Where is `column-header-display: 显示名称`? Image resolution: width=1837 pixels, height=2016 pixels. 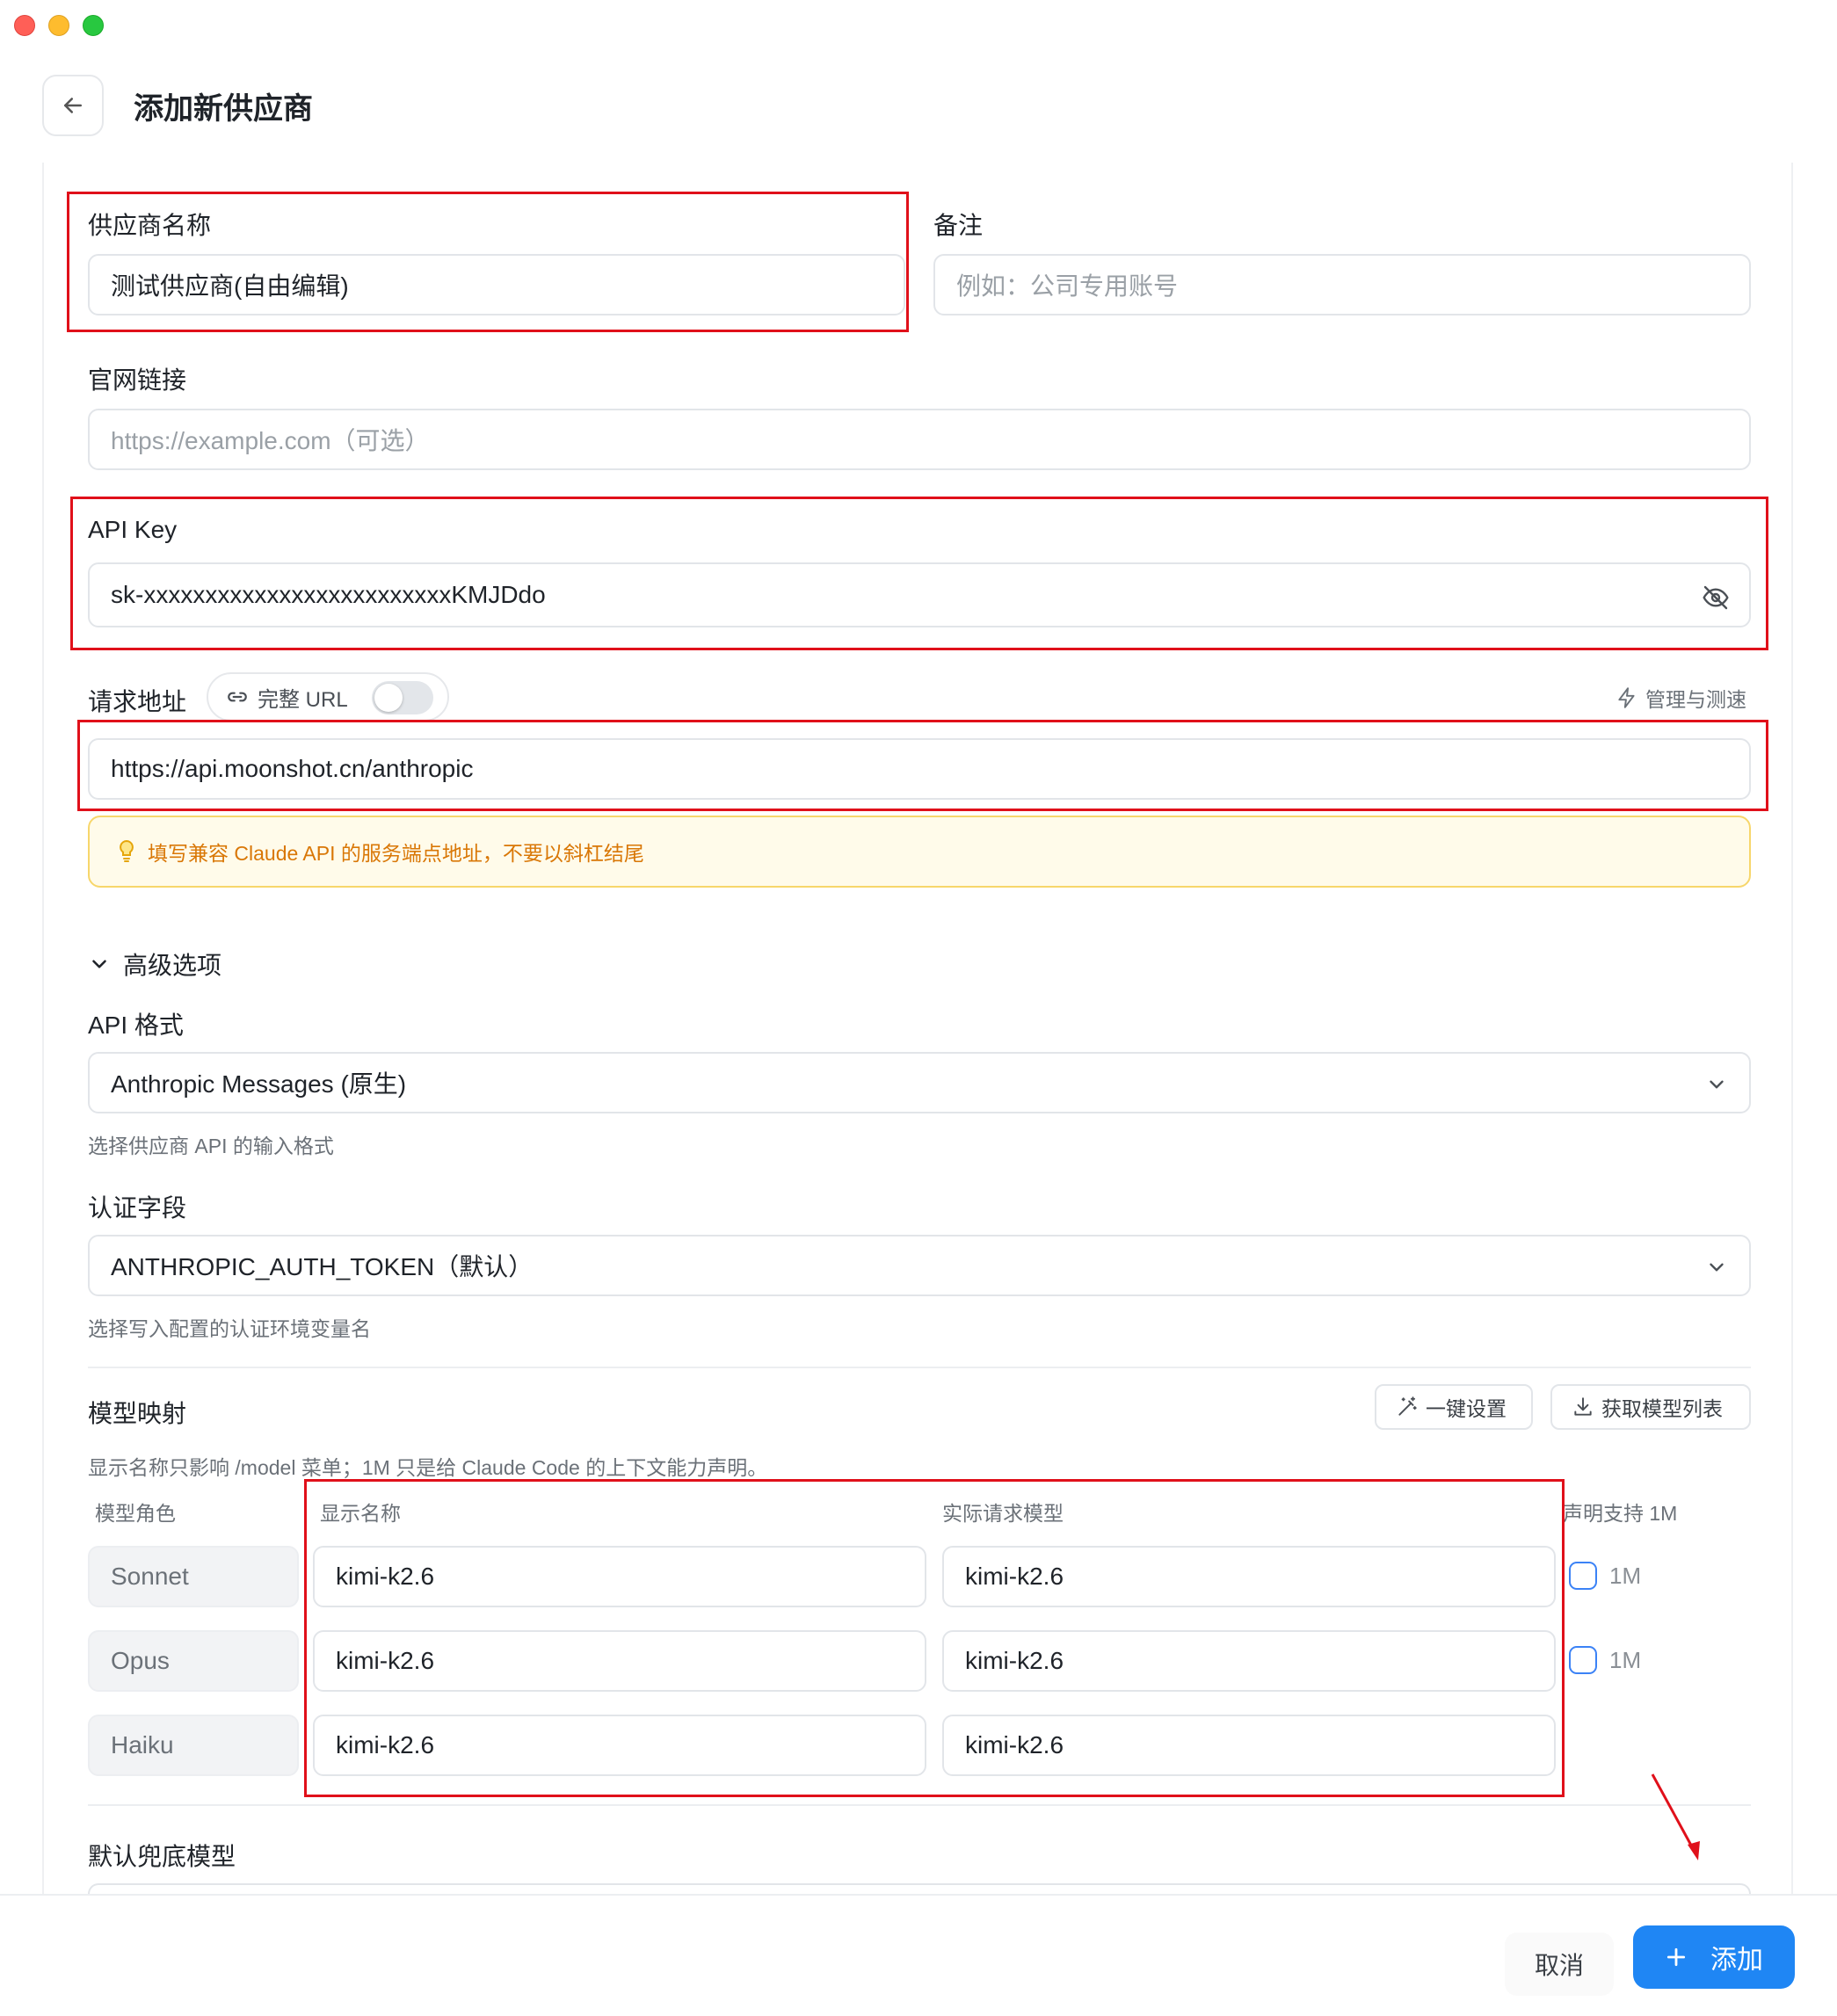
column-header-display: 显示名称 is located at coordinates (360, 1513).